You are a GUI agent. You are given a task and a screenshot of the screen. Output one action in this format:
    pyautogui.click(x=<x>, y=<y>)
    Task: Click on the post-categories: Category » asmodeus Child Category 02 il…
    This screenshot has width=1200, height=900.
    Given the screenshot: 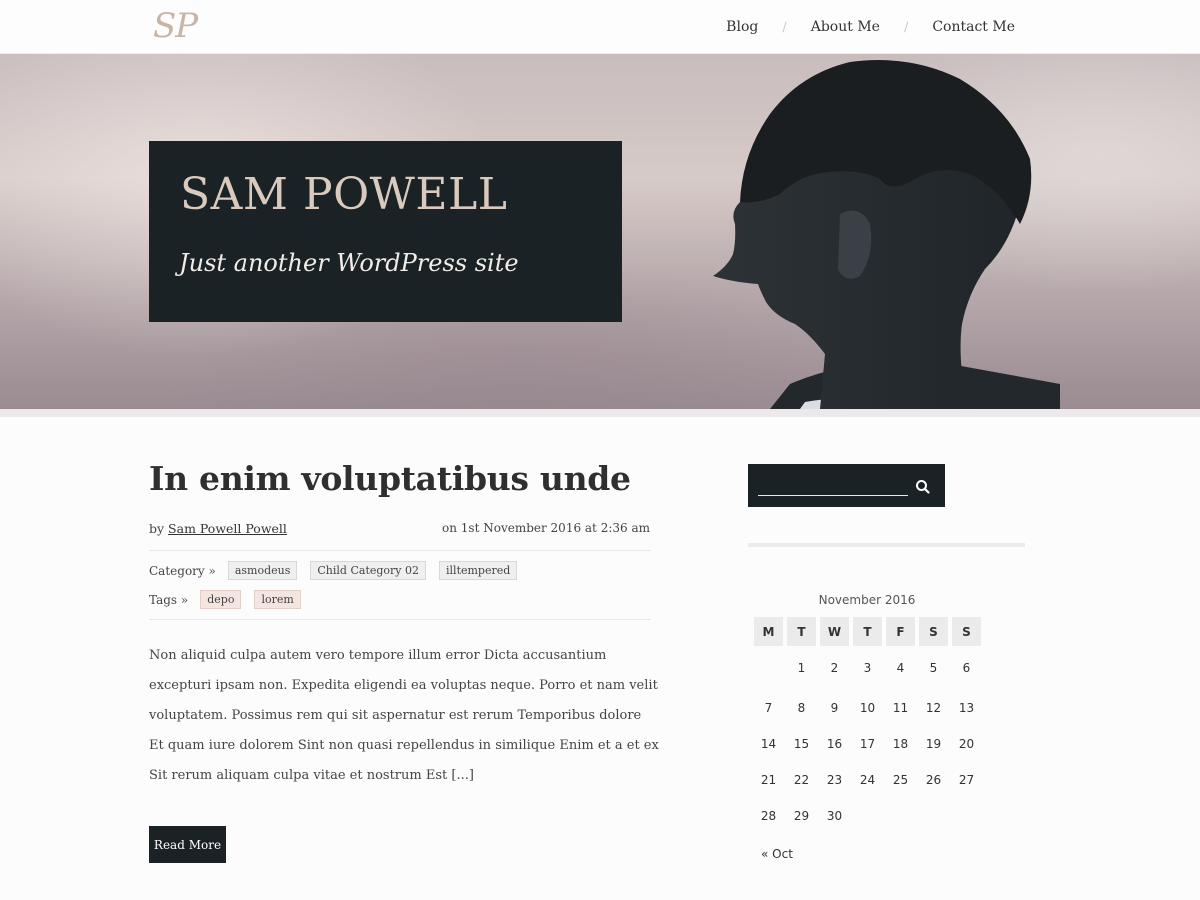 What is the action you would take?
    pyautogui.click(x=339, y=570)
    